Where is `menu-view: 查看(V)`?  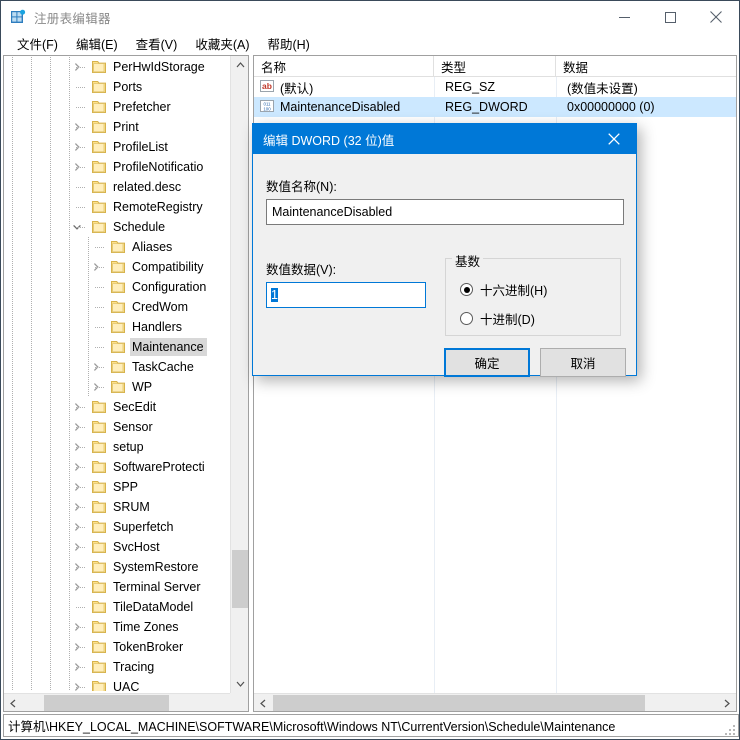
menu-view: 查看(V) is located at coordinates (157, 44).